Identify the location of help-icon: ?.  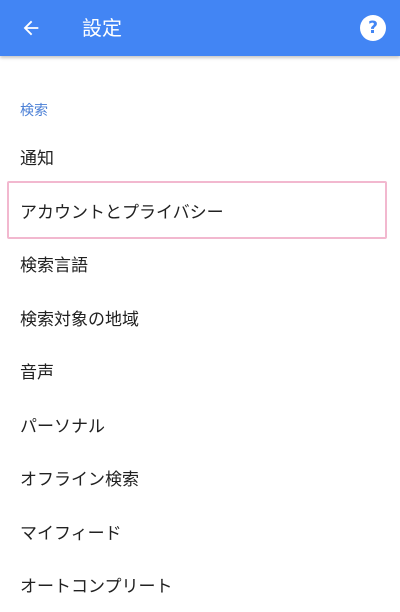
(373, 28).